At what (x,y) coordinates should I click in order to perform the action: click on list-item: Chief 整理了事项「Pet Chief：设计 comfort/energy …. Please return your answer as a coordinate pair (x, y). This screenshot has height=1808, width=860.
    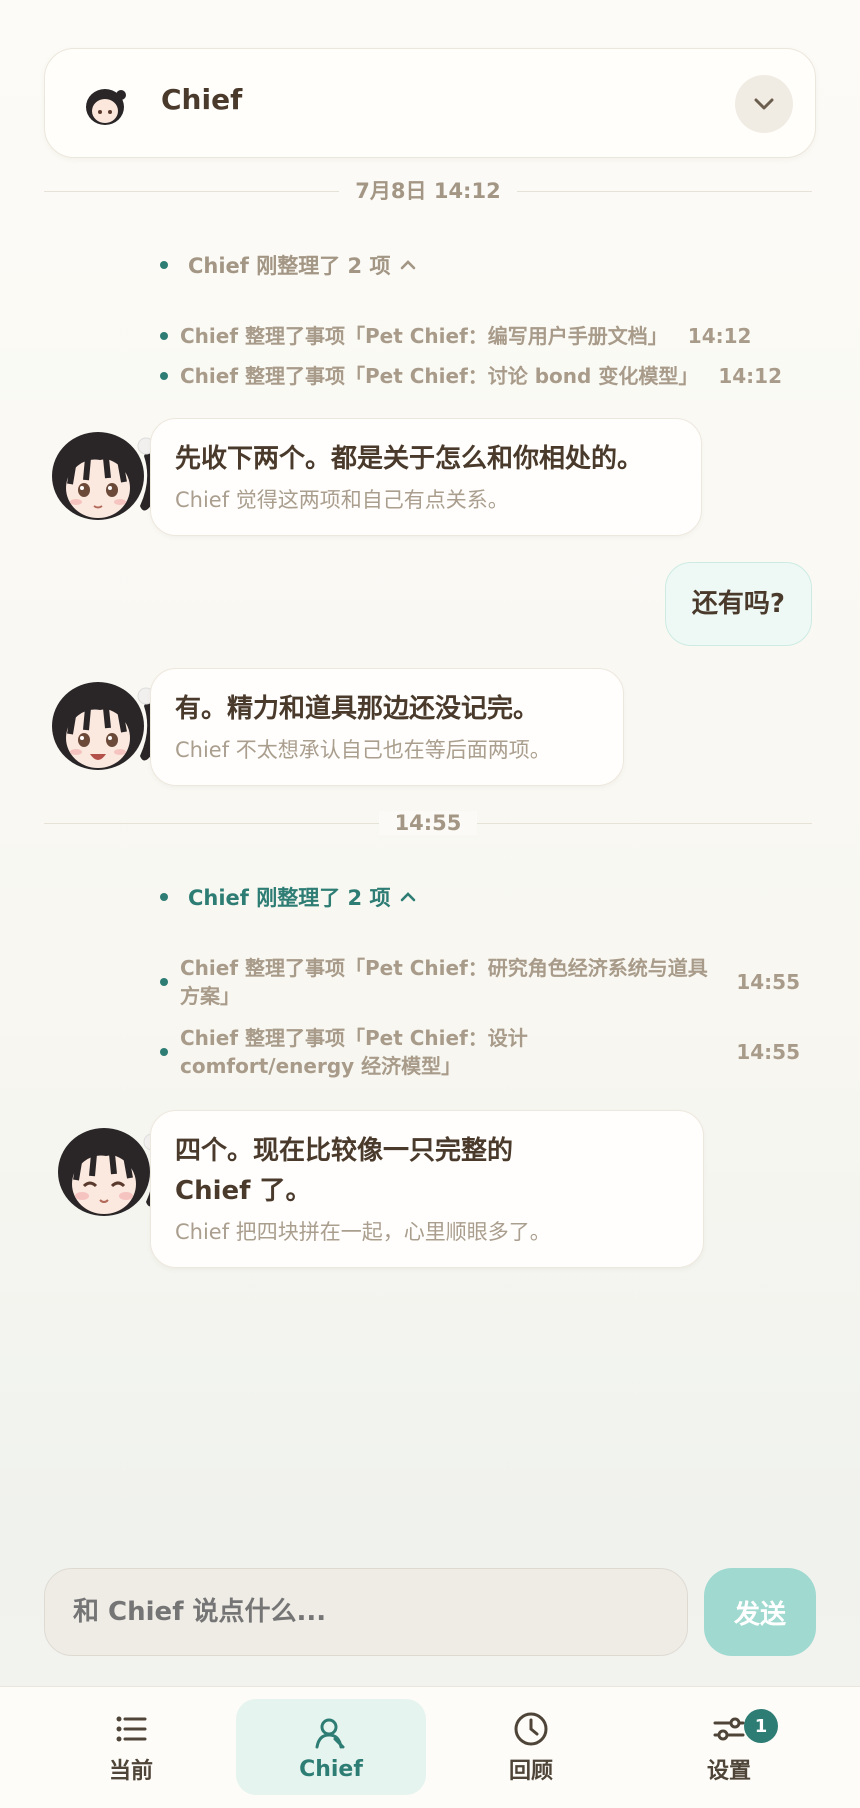
    Looking at the image, I should click on (480, 1052).